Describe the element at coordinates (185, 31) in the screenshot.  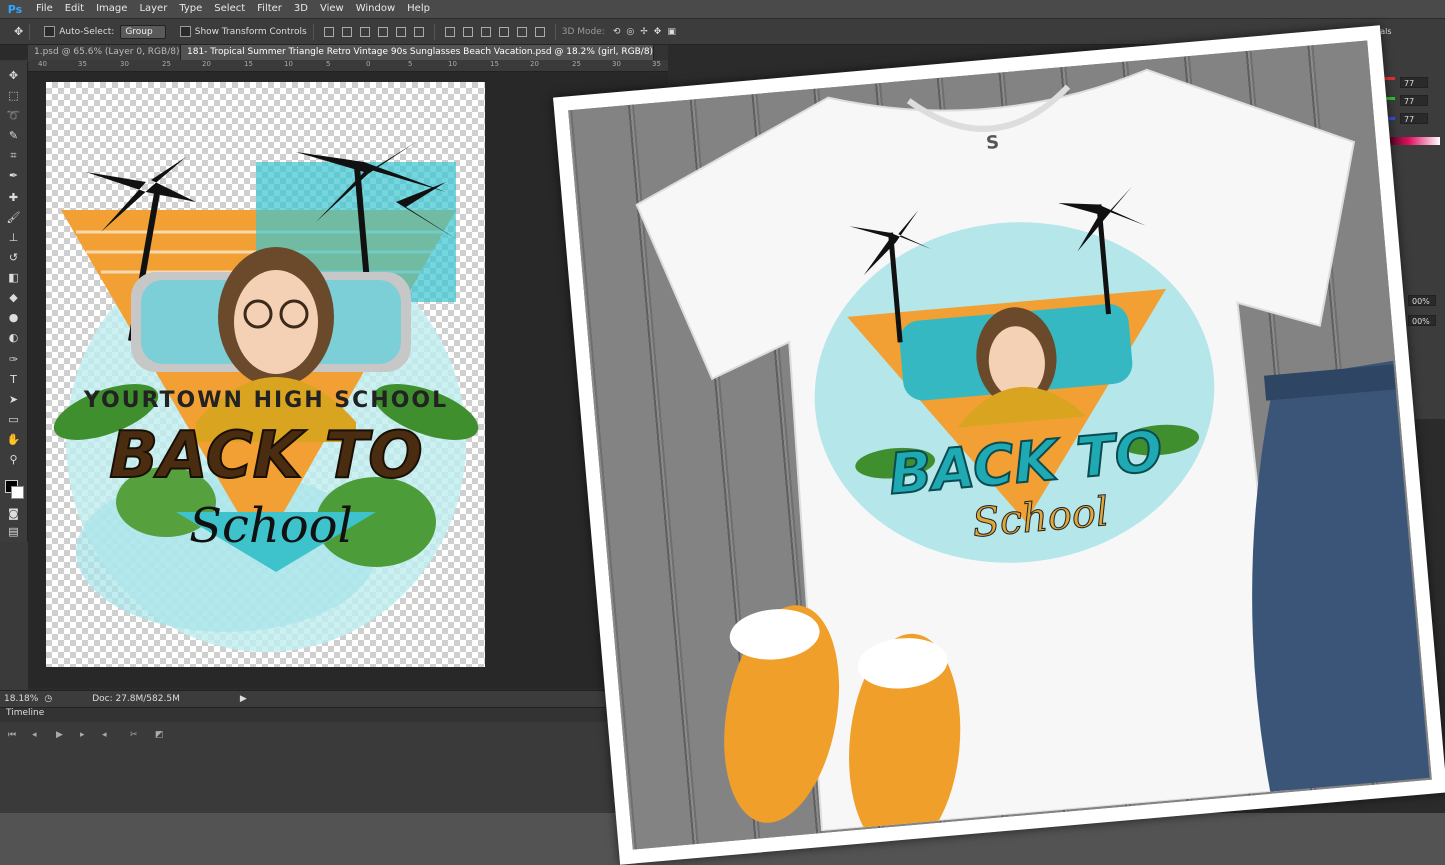
I see `show-transform-checkbox` at that location.